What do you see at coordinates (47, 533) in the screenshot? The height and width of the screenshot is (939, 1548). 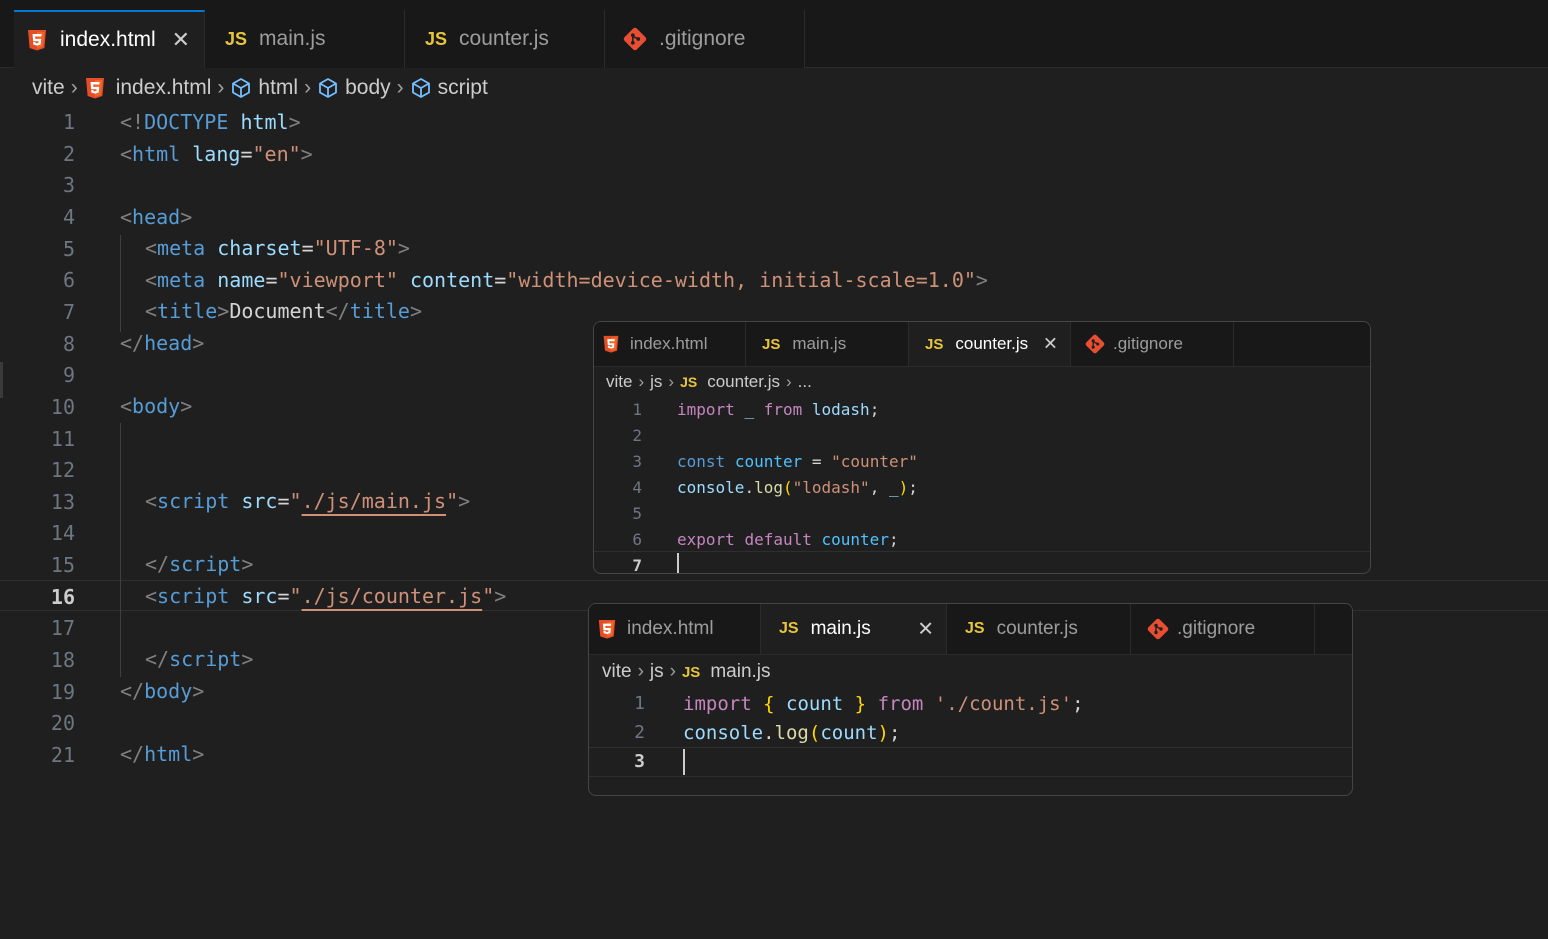 I see `line-number: 14` at bounding box center [47, 533].